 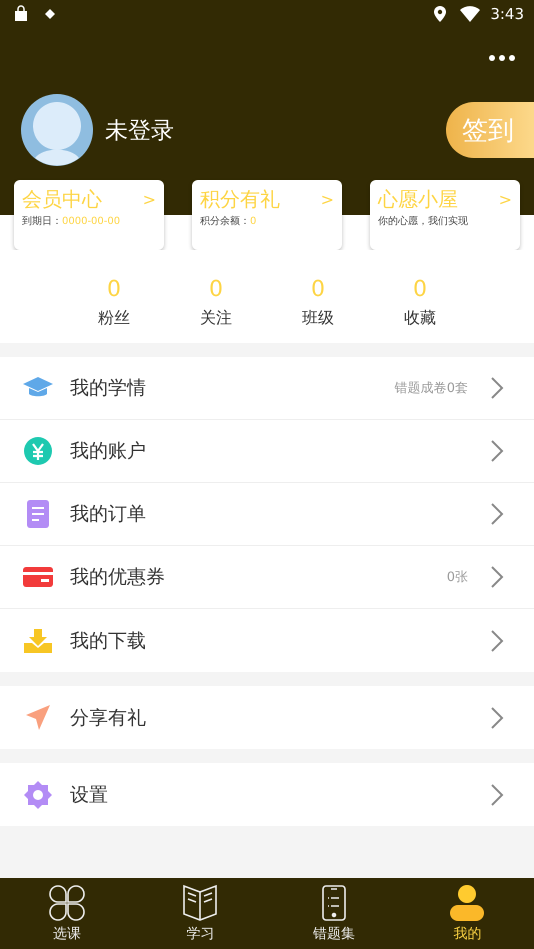 What do you see at coordinates (38, 451) in the screenshot?
I see `yen-icon` at bounding box center [38, 451].